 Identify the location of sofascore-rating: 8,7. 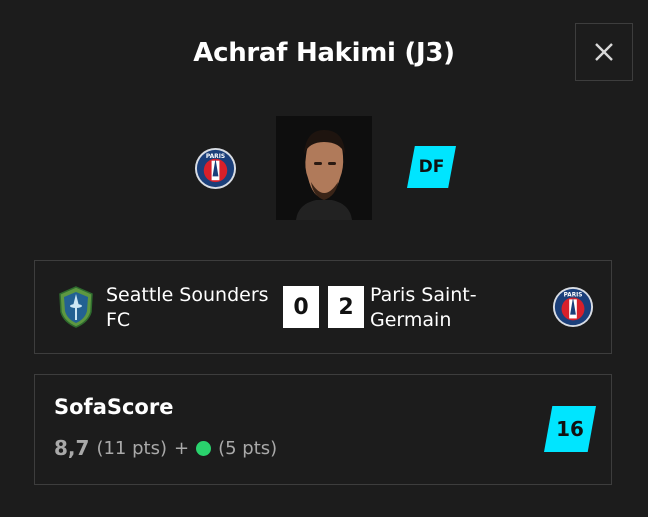
(72, 448).